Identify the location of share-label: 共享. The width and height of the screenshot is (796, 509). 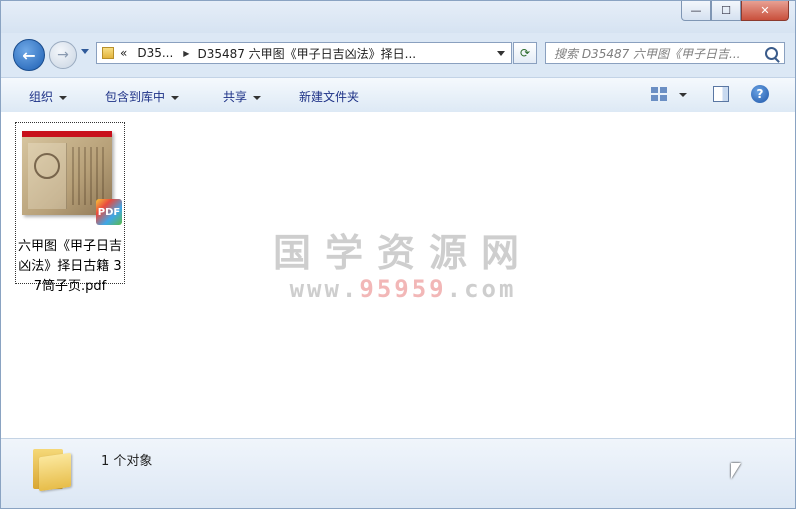
(235, 97).